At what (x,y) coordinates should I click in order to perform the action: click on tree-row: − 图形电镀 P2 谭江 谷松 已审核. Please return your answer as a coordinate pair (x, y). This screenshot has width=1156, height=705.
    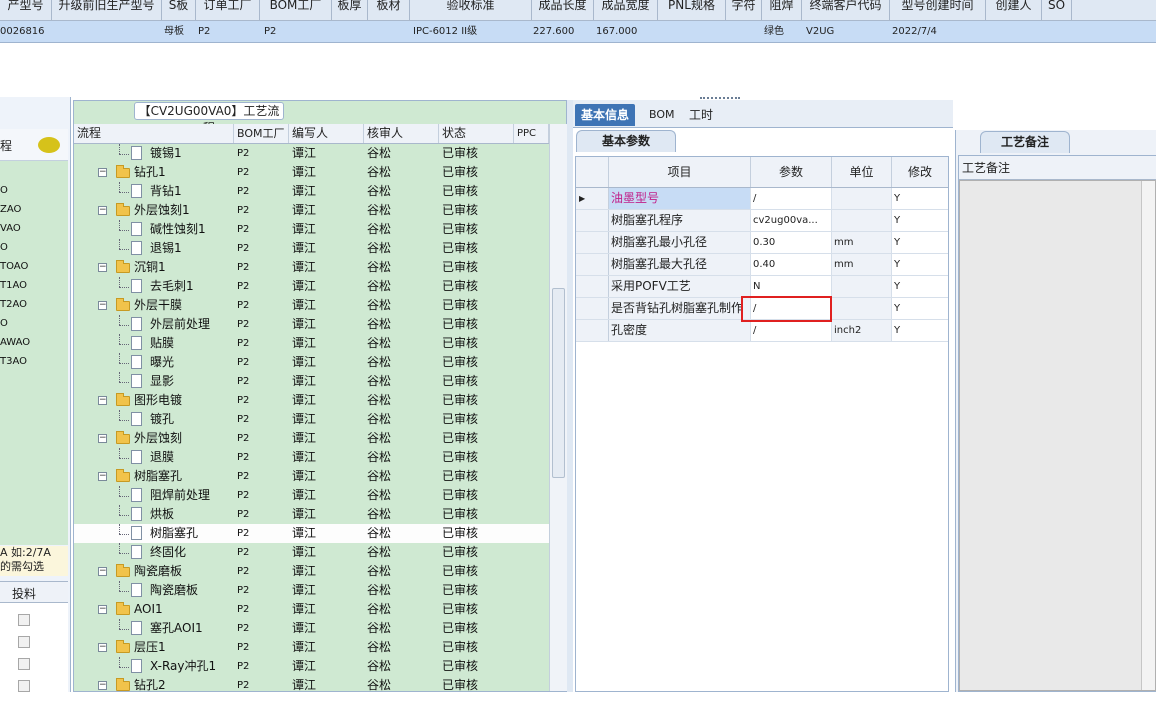
    Looking at the image, I should click on (311, 400).